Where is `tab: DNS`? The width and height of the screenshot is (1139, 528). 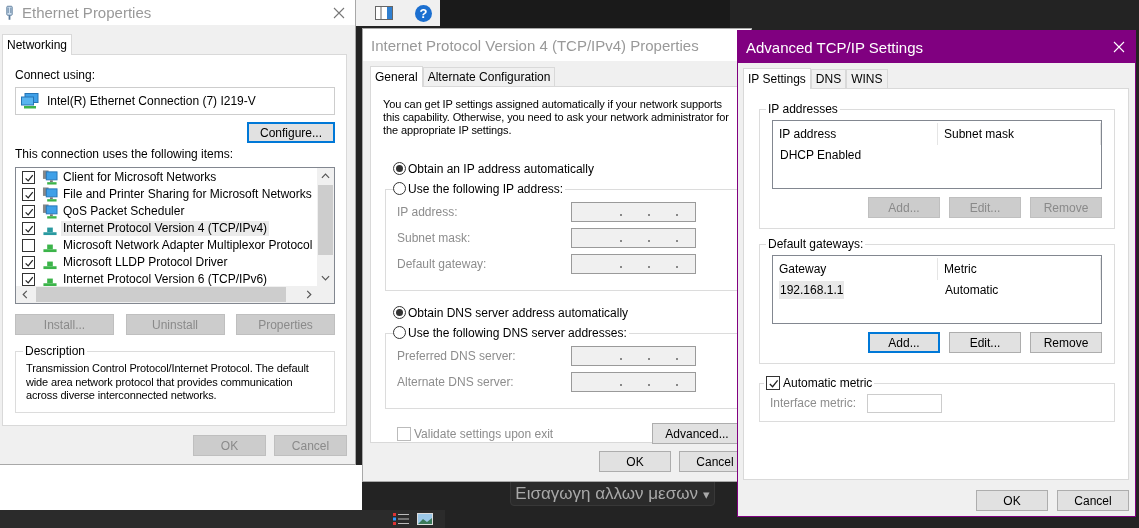
tab: DNS is located at coordinates (828, 78).